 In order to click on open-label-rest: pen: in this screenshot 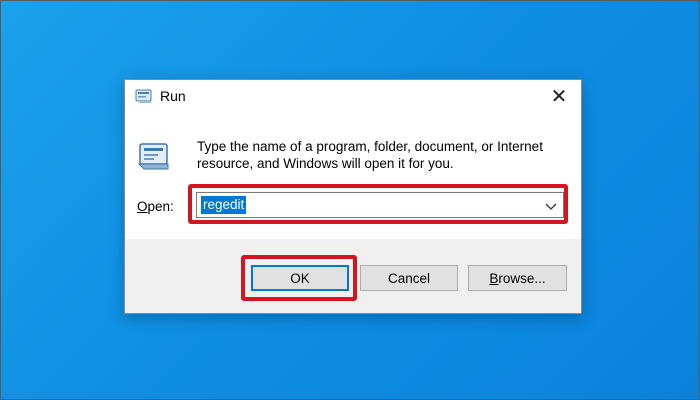, I will do `click(160, 206)`.